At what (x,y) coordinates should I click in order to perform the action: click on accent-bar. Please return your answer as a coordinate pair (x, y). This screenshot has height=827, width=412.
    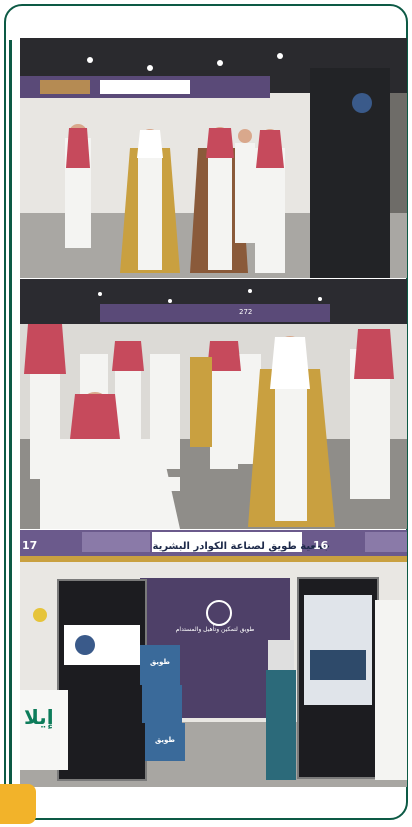
    Looking at the image, I should click on (10, 430).